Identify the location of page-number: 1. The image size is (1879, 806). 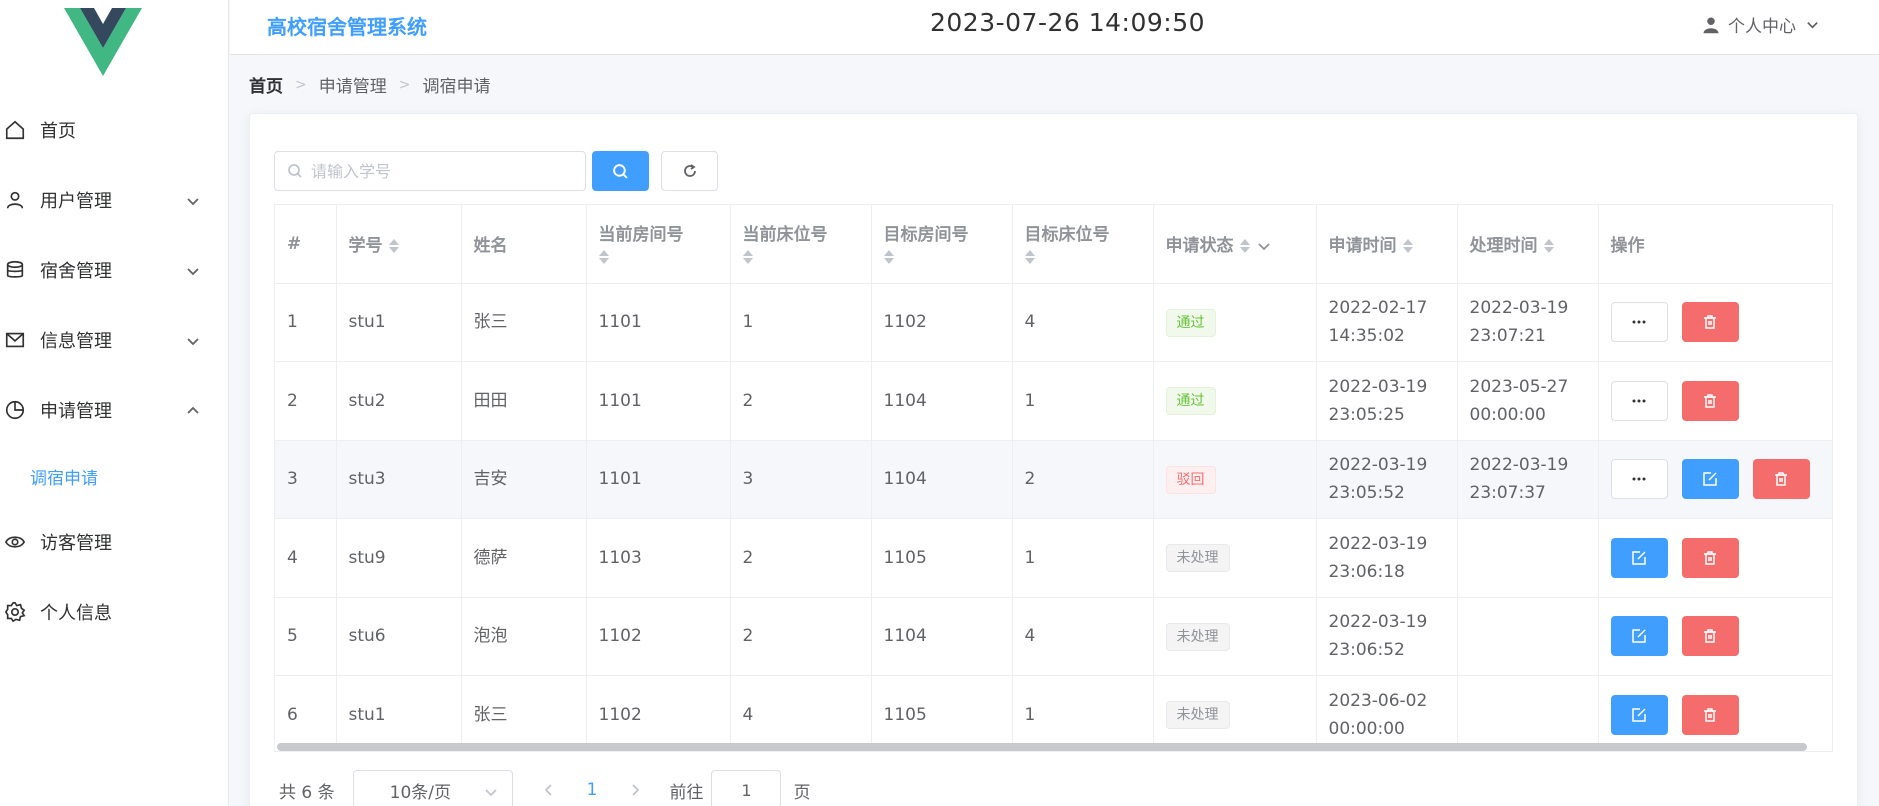
(592, 790).